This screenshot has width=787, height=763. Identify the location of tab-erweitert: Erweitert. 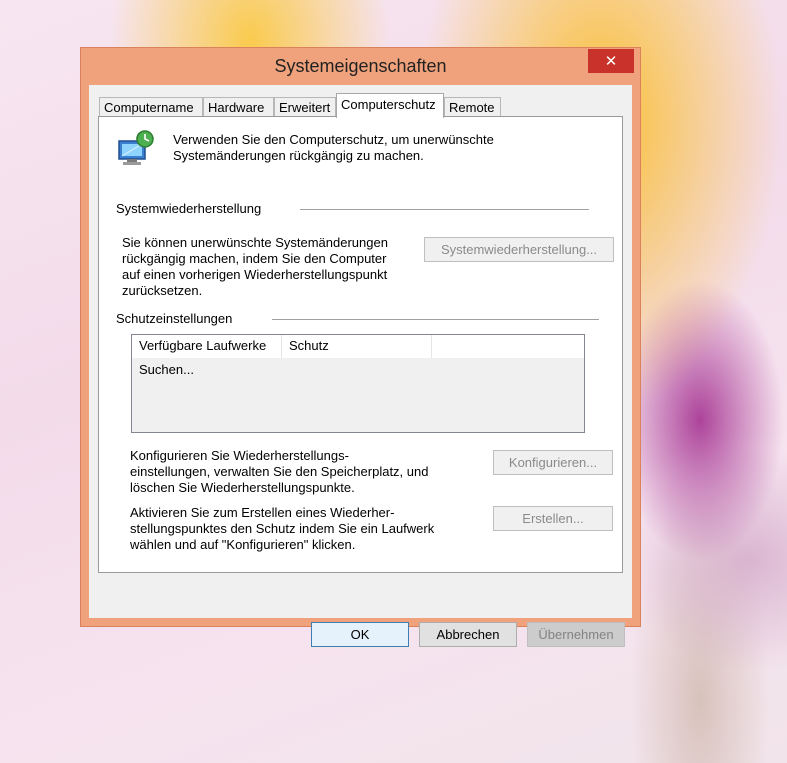
(305, 107).